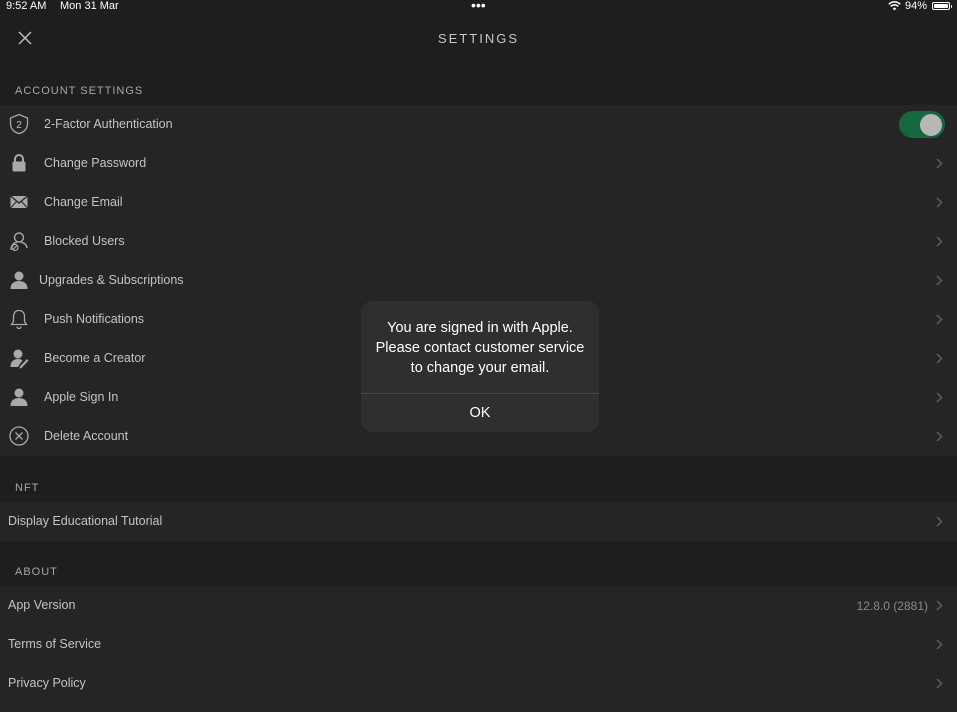 This screenshot has height=712, width=957. What do you see at coordinates (19, 436) in the screenshot?
I see `delete-circle-icon` at bounding box center [19, 436].